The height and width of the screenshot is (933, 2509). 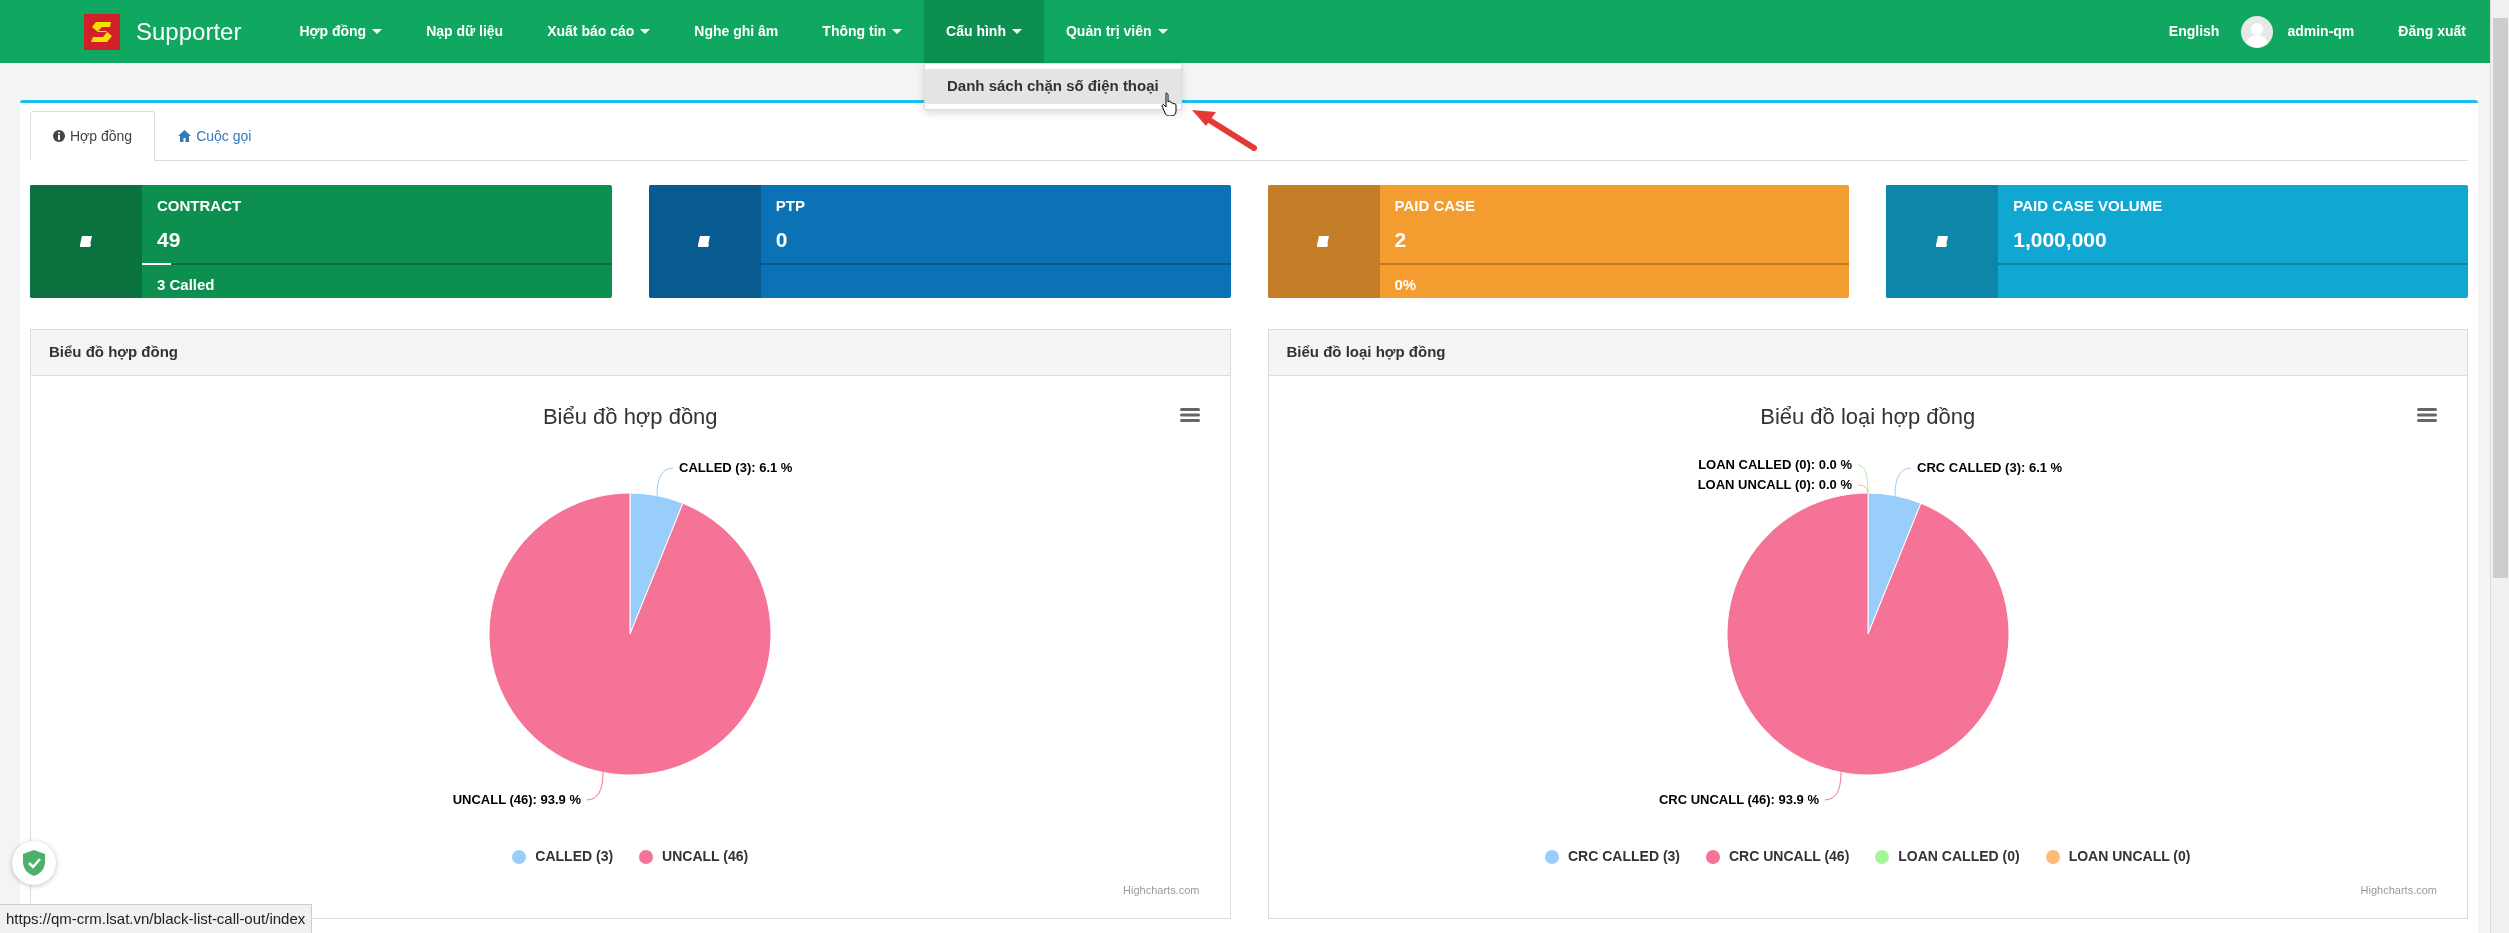 What do you see at coordinates (185, 136) in the screenshot?
I see `home-icon` at bounding box center [185, 136].